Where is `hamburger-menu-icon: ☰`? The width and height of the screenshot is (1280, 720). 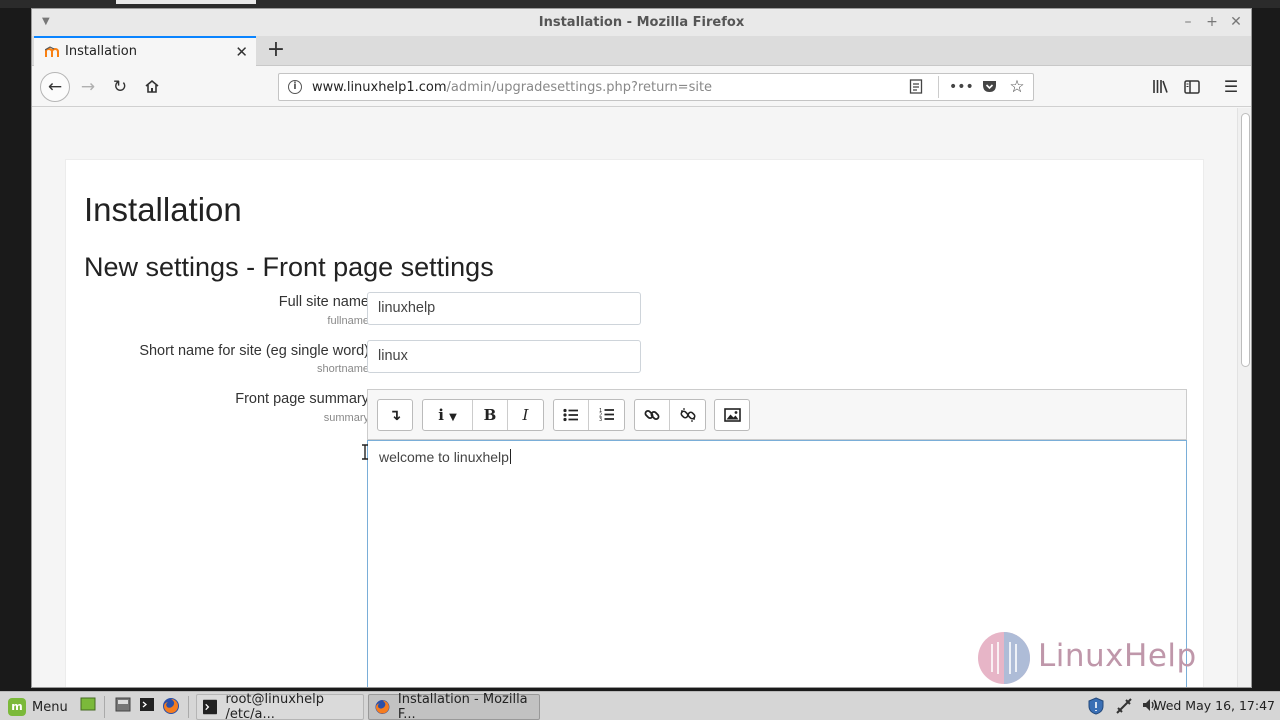
hamburger-menu-icon: ☰ is located at coordinates (1231, 87).